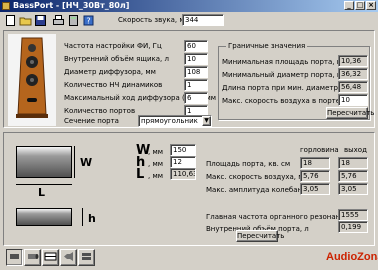 The height and width of the screenshot is (270, 378). What do you see at coordinates (10, 20) in the screenshot?
I see `new-file-icon` at bounding box center [10, 20].